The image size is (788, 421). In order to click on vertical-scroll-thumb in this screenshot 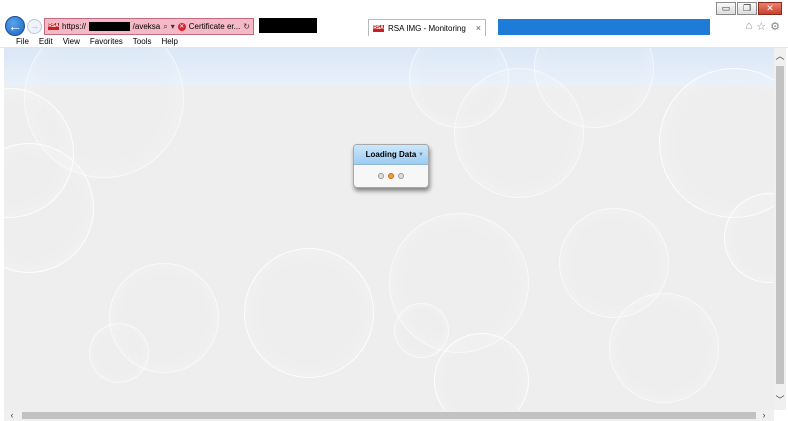, I will do `click(780, 225)`.